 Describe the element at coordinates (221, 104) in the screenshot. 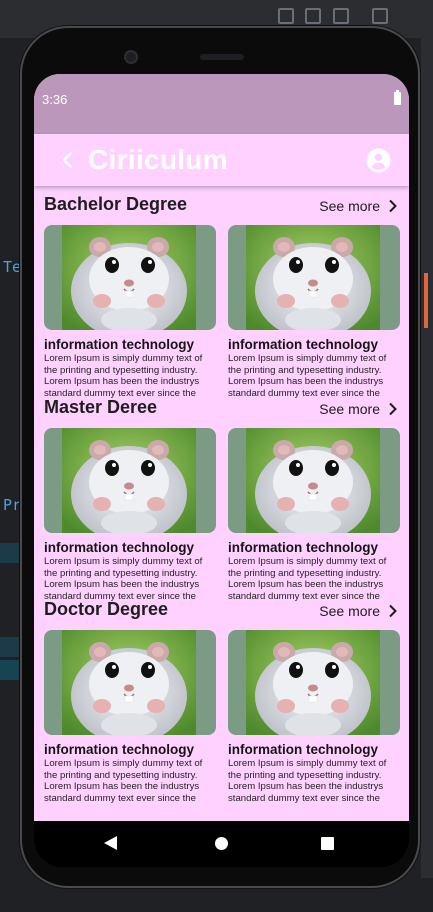

I see `status-bar: 3:36` at that location.